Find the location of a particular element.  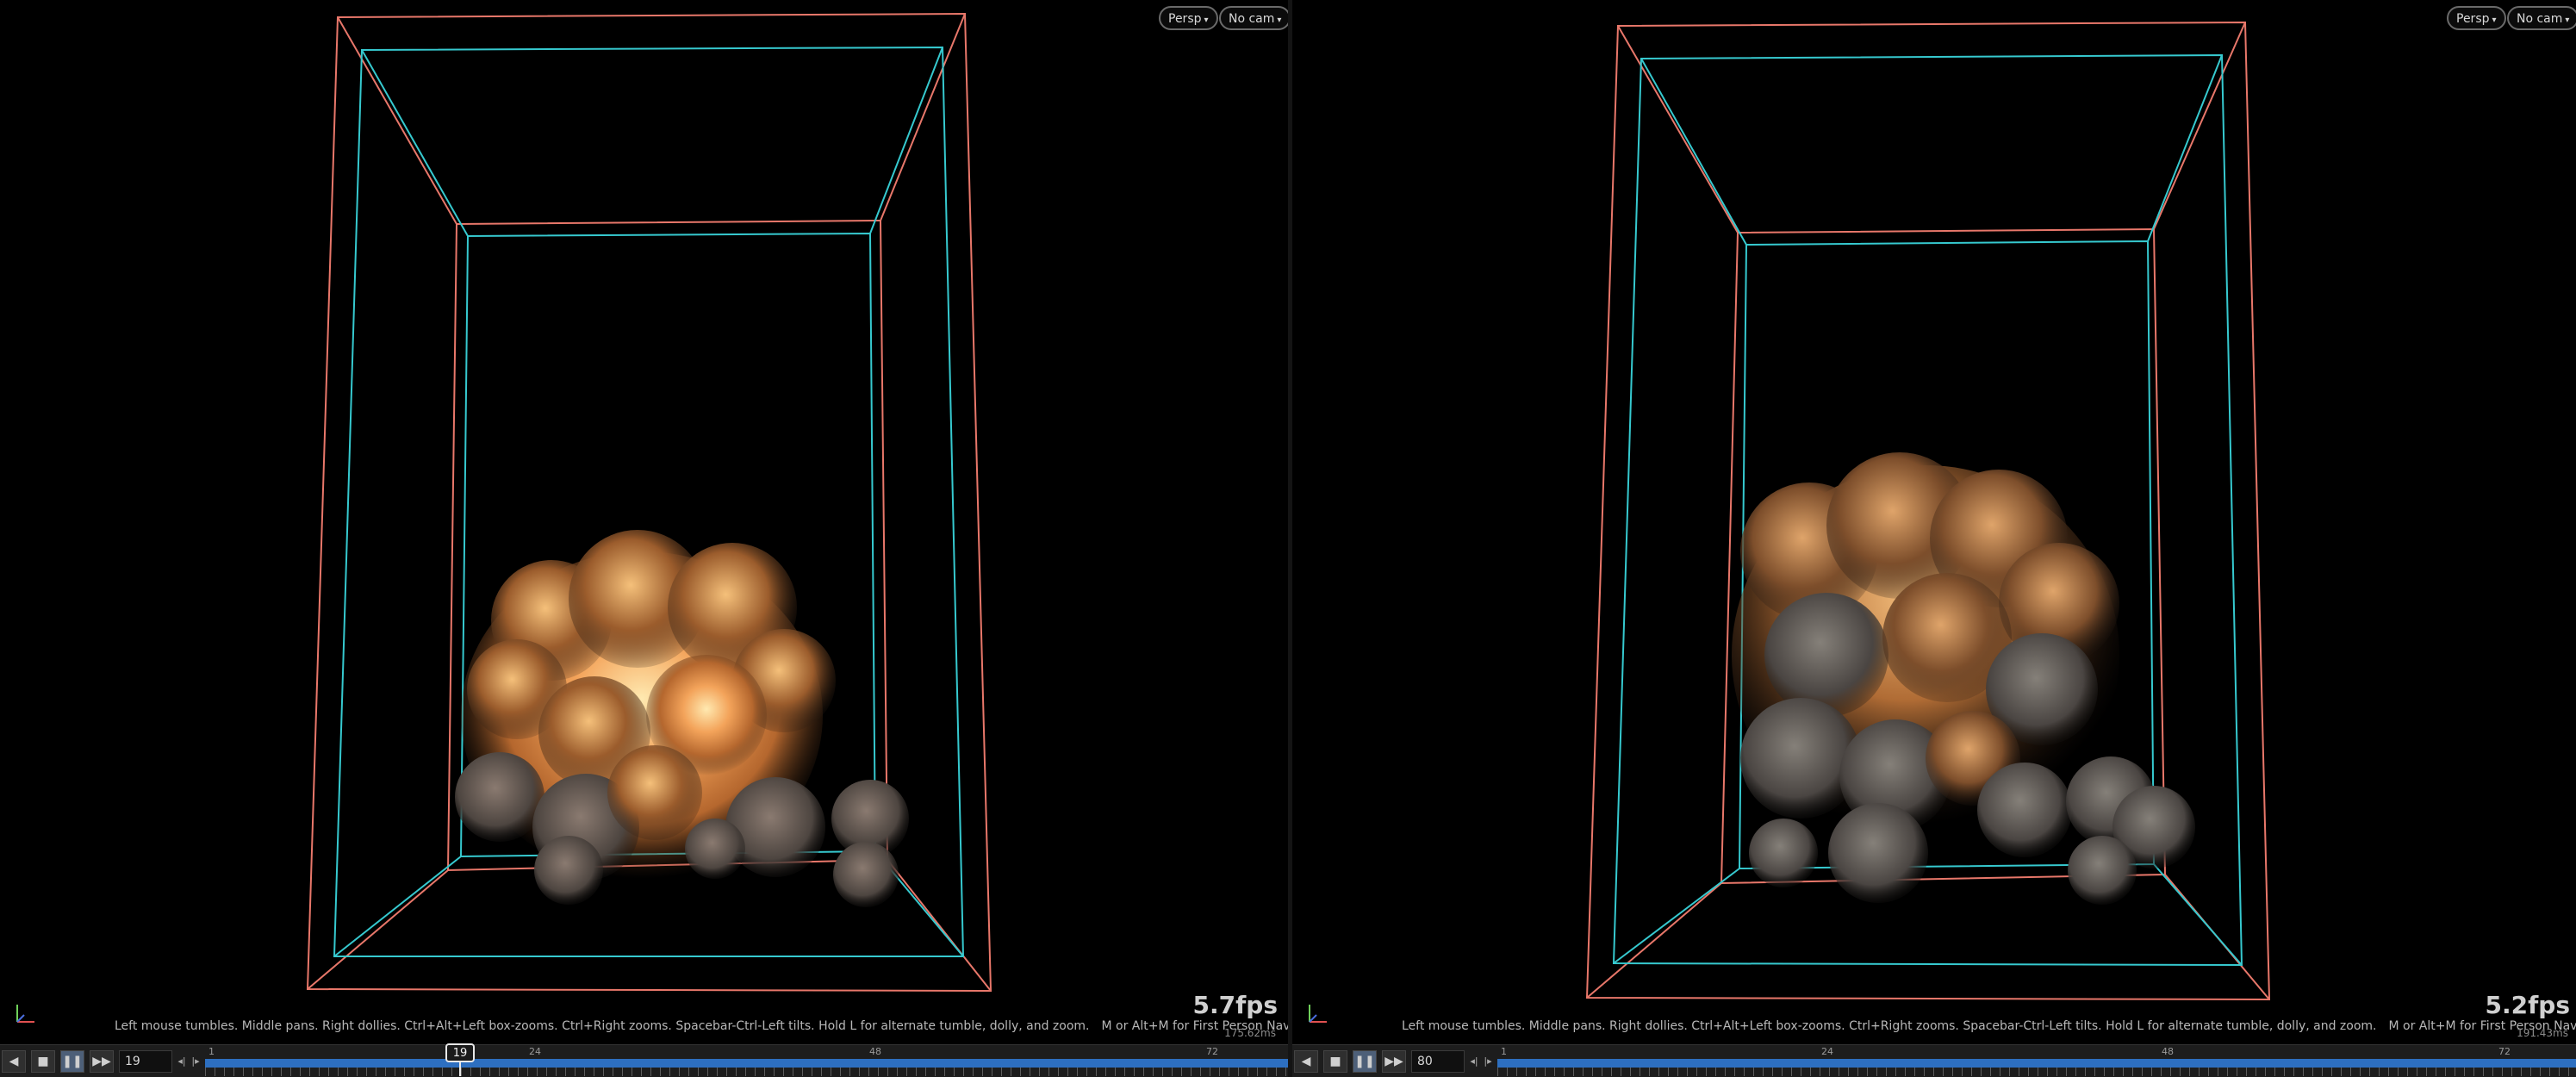

time-cursor: 19 is located at coordinates (460, 1052).